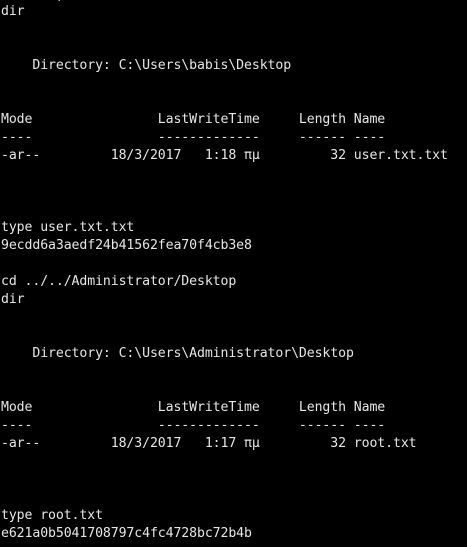 The width and height of the screenshot is (467, 547). What do you see at coordinates (126, 245) in the screenshot?
I see `terminal-line-output: 9ecdd6a3aedf24b41562fea70f4cb3e8` at bounding box center [126, 245].